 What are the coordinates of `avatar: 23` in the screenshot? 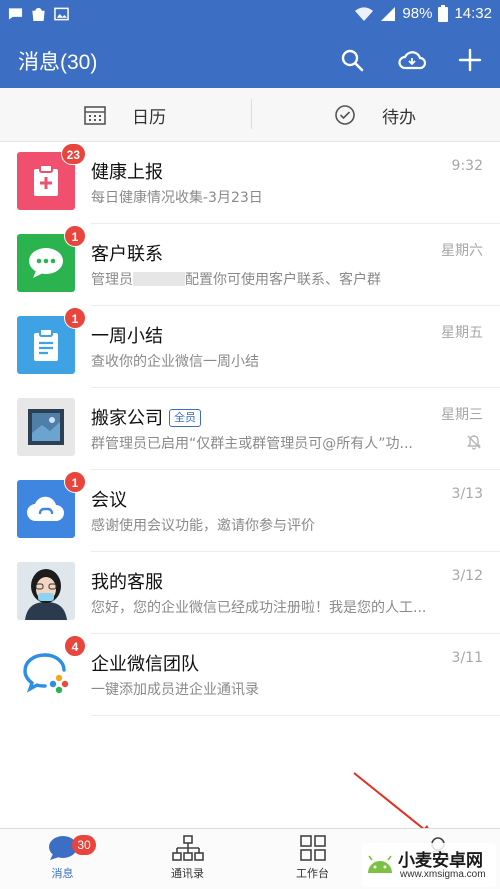 It's located at (51, 176).